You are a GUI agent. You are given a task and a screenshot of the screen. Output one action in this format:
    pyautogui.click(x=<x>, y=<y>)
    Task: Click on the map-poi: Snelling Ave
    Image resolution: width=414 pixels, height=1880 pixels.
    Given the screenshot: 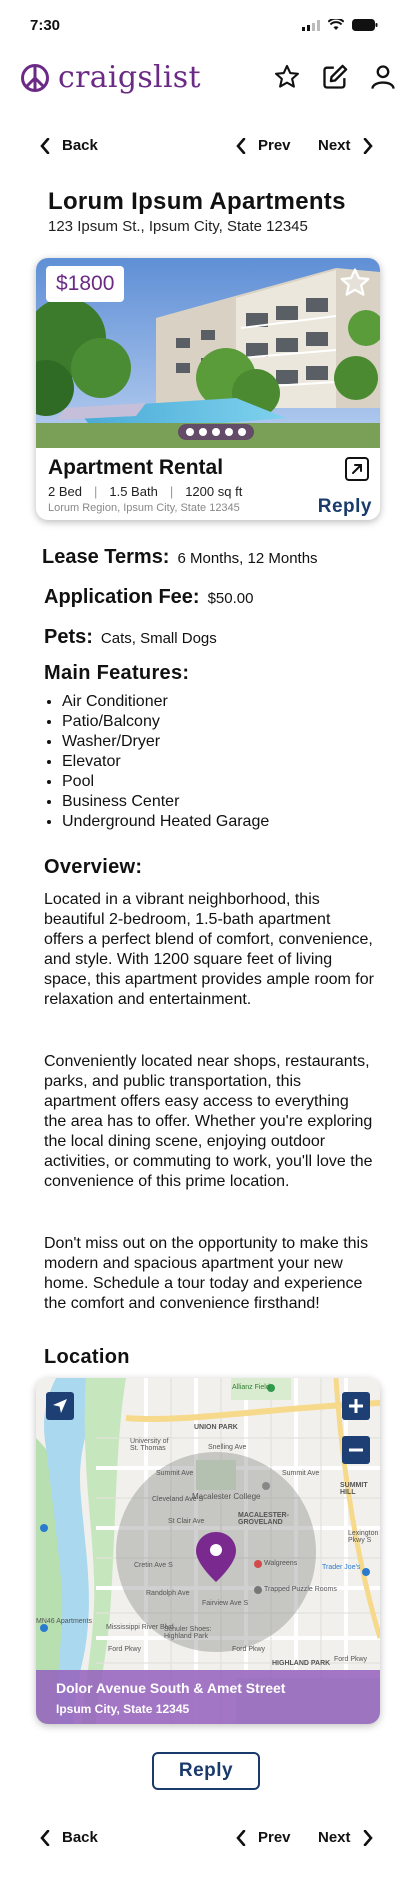 What is the action you would take?
    pyautogui.click(x=227, y=1447)
    